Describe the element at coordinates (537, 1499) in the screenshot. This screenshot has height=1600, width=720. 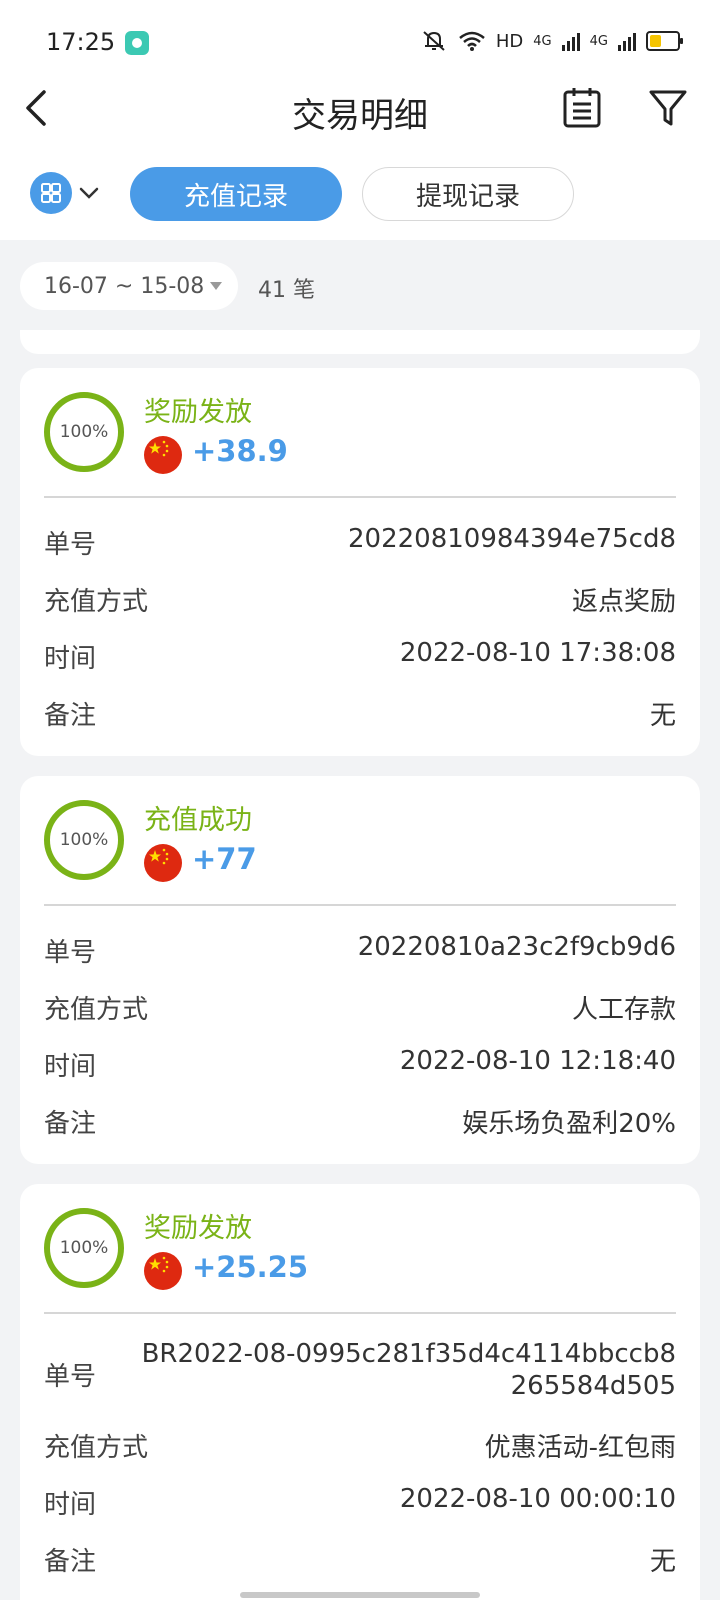
I see `time-value: 2022-08-10 00:00:10` at that location.